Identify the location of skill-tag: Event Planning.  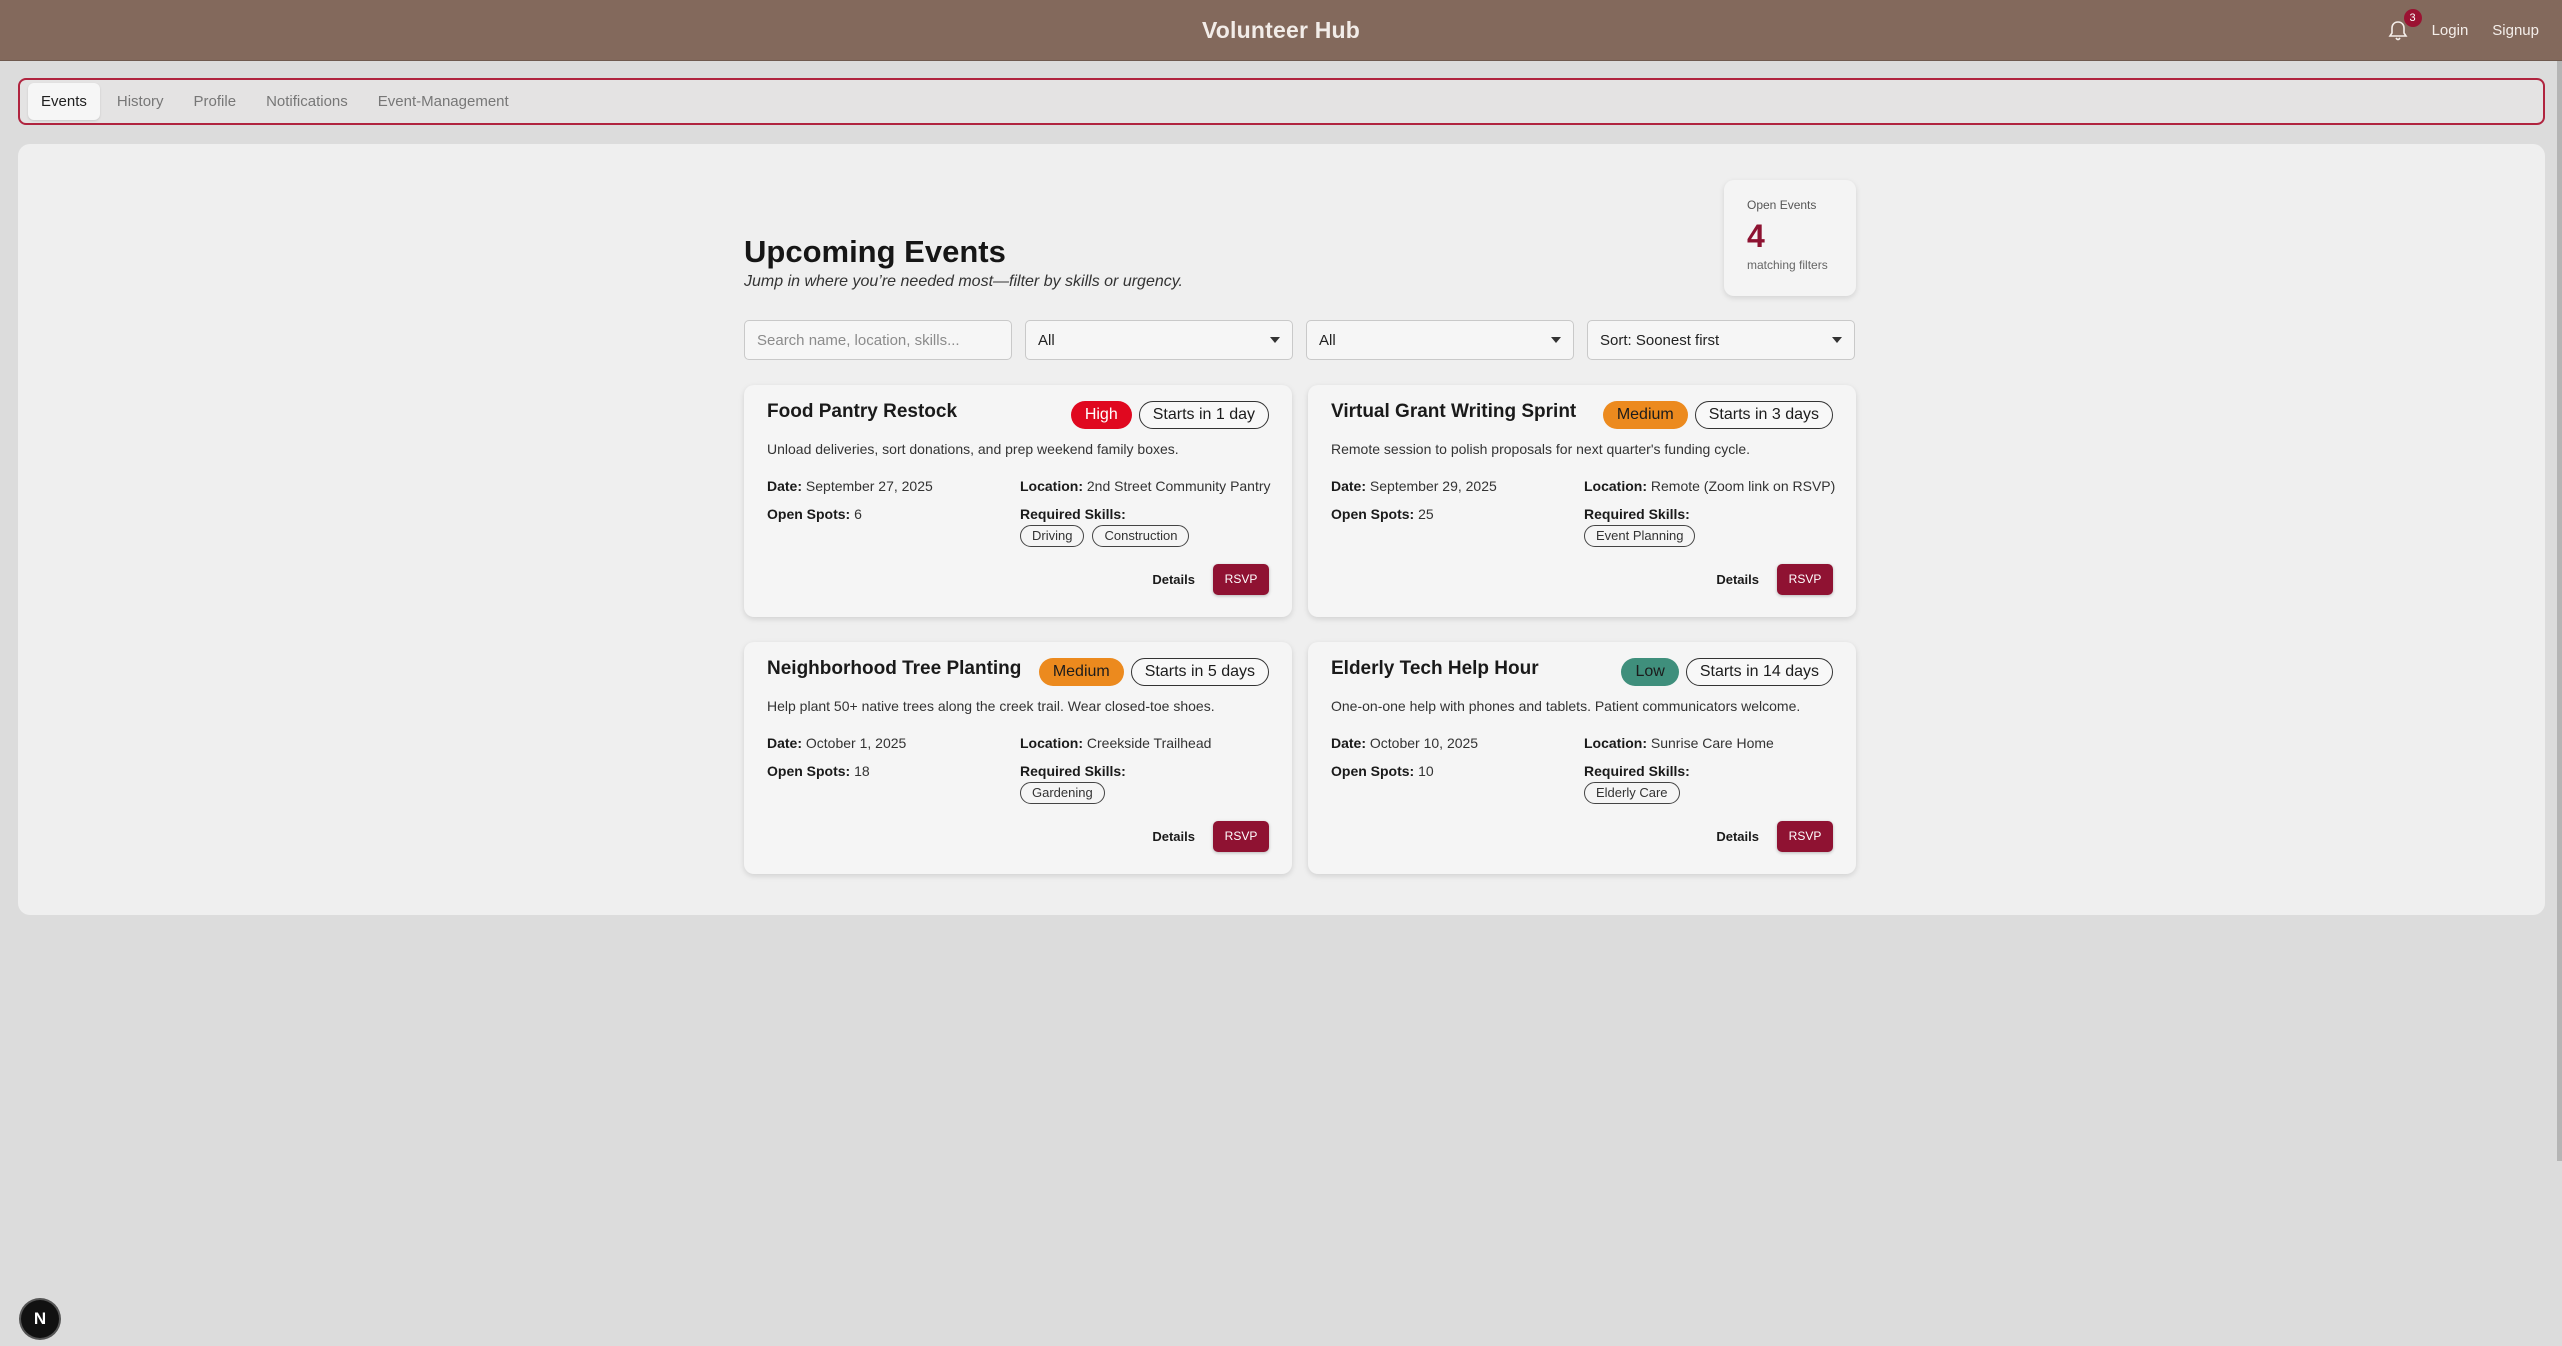
(1640, 536).